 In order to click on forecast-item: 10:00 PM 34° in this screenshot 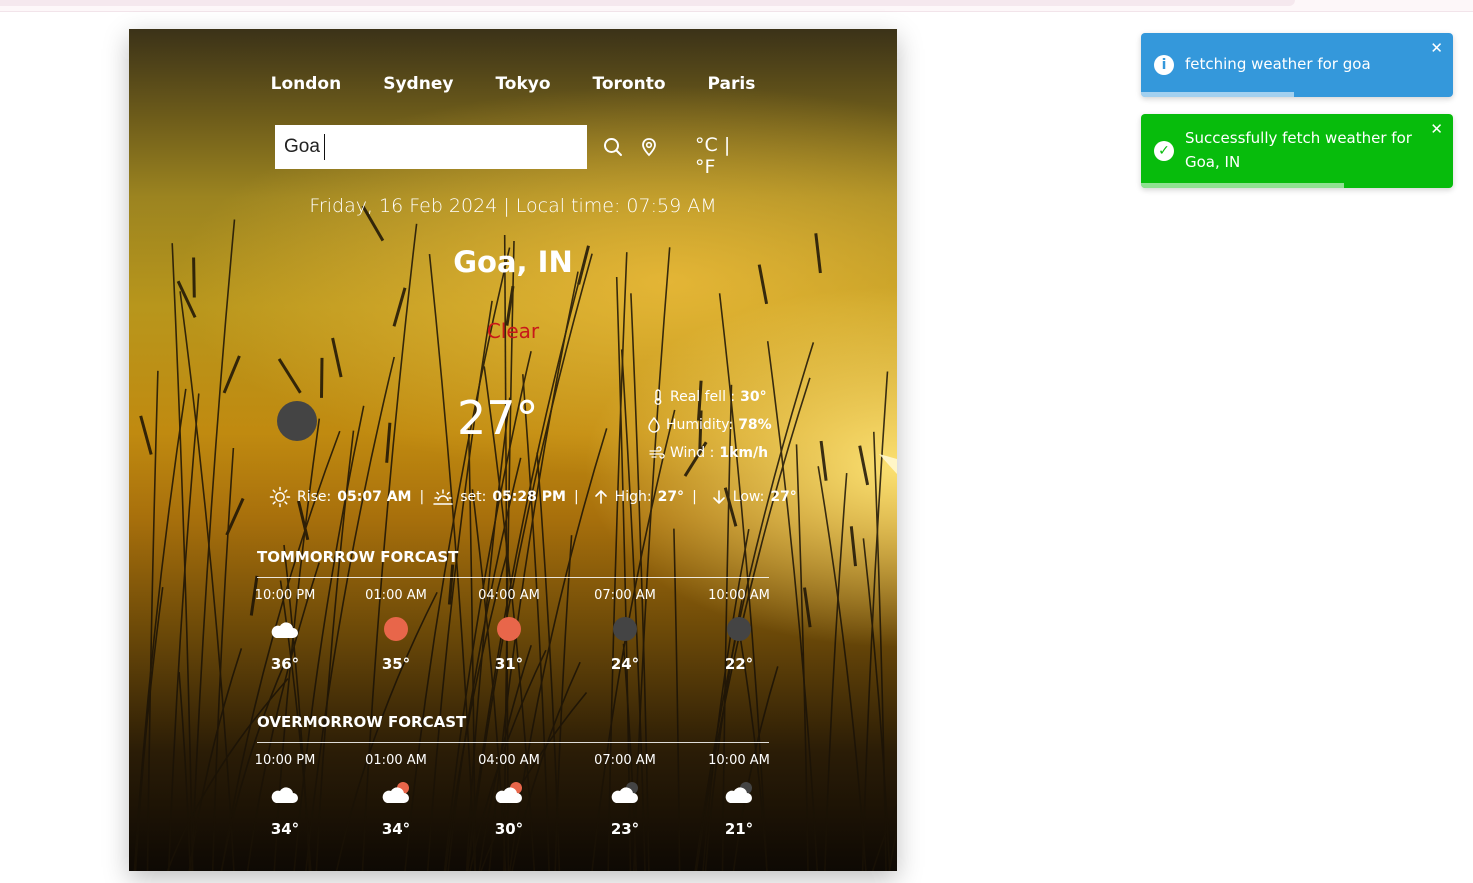, I will do `click(285, 795)`.